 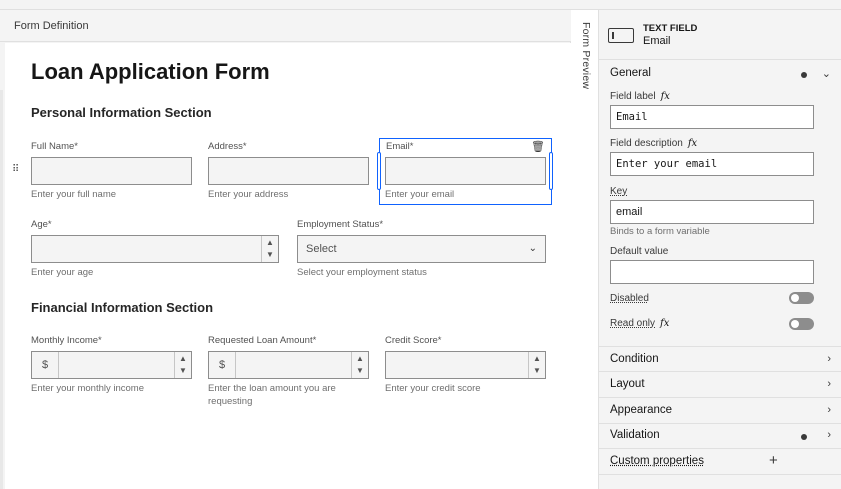 What do you see at coordinates (269, 249) in the screenshot?
I see `age-stepper: ▲ ▼` at bounding box center [269, 249].